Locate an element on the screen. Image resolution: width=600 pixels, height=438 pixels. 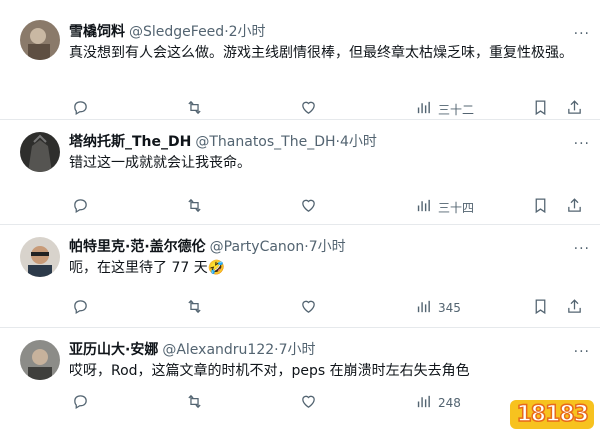
site-watermark-logo: 18183 is located at coordinates (552, 414).